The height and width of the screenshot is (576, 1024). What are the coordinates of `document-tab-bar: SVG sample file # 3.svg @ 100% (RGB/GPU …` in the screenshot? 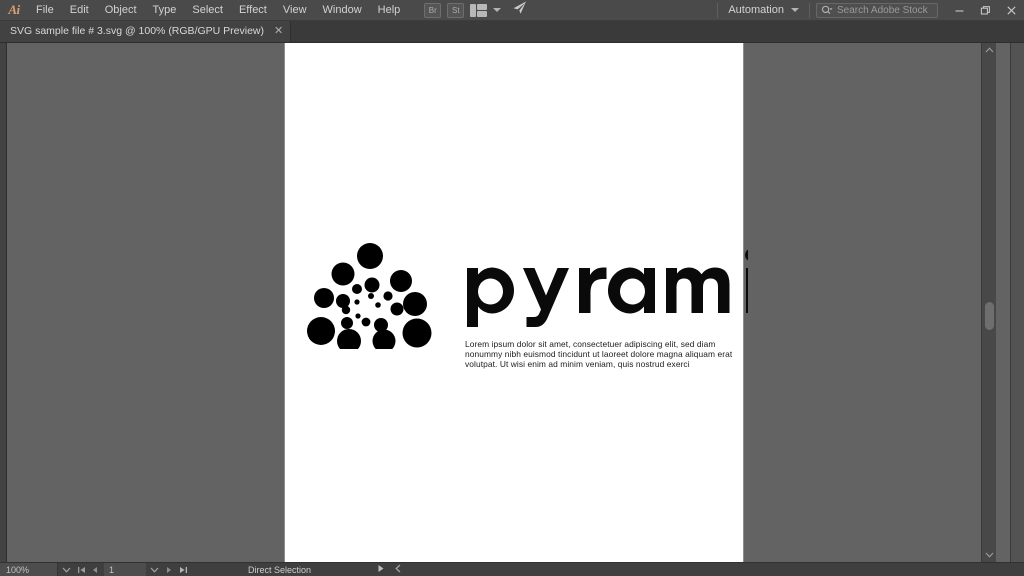 It's located at (512, 31).